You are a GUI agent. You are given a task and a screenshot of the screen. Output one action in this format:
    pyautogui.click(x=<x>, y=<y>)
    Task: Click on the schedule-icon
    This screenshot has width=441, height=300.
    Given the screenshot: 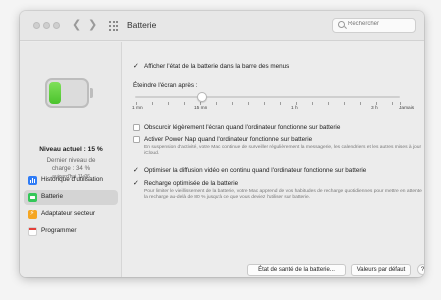 What is the action you would take?
    pyautogui.click(x=32, y=231)
    